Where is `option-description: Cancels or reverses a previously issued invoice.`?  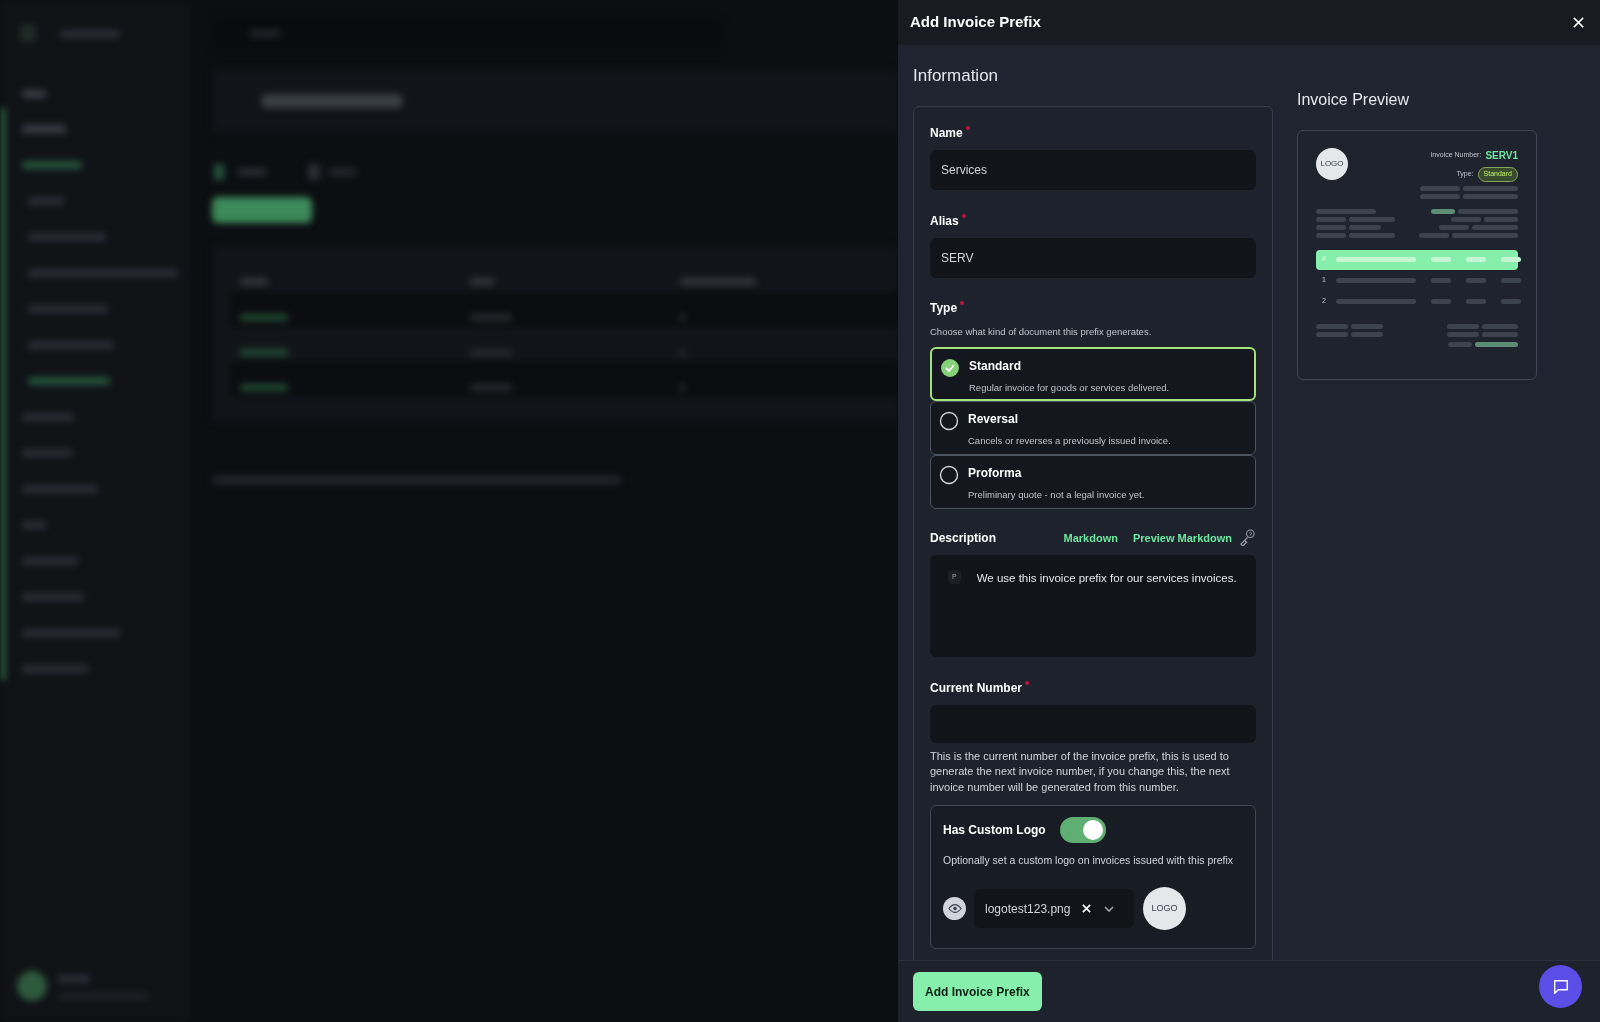 option-description: Cancels or reverses a previously issued invoice. is located at coordinates (1069, 440).